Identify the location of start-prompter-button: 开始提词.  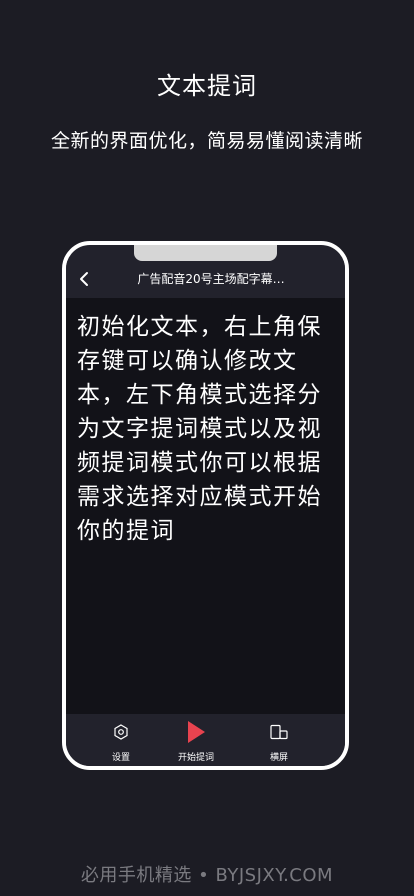
(196, 743).